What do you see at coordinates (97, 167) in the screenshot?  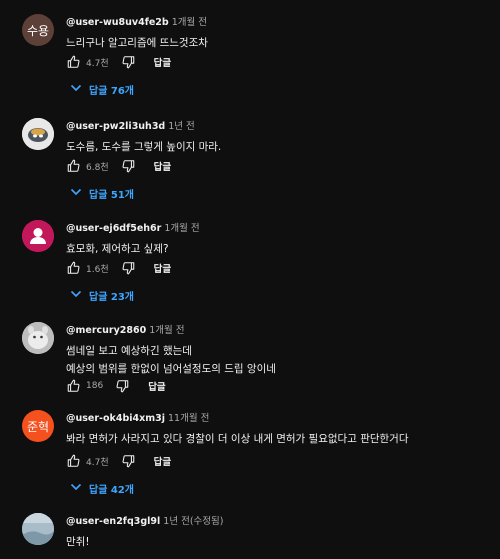 I see `like-count: 6.8천` at bounding box center [97, 167].